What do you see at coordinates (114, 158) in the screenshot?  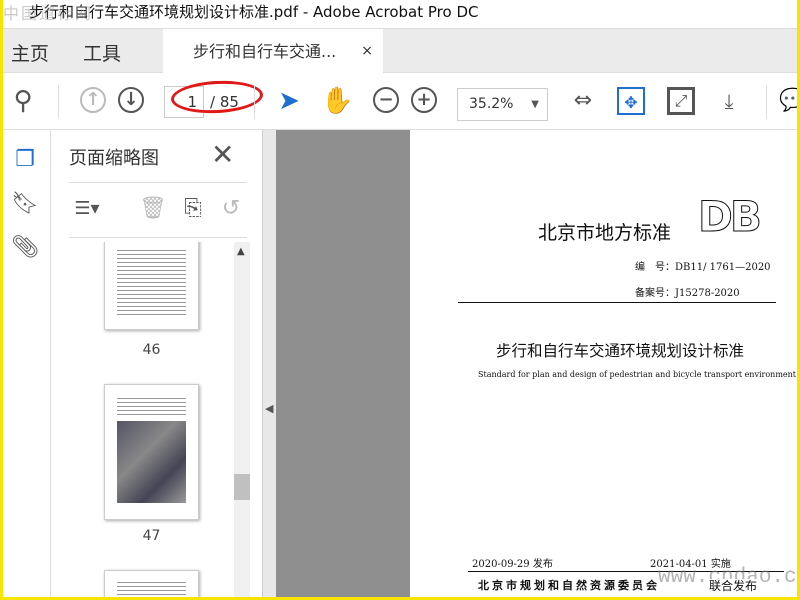 I see `panel-title: 页面缩略图` at bounding box center [114, 158].